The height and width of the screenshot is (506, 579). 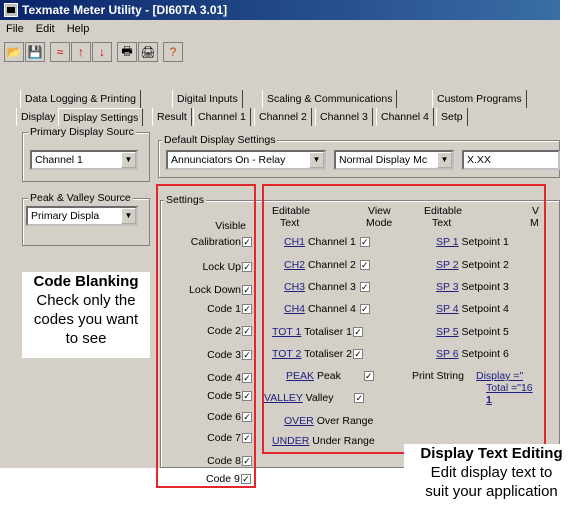 I want to click on tab-channel-1: Channel 1, so click(x=222, y=117).